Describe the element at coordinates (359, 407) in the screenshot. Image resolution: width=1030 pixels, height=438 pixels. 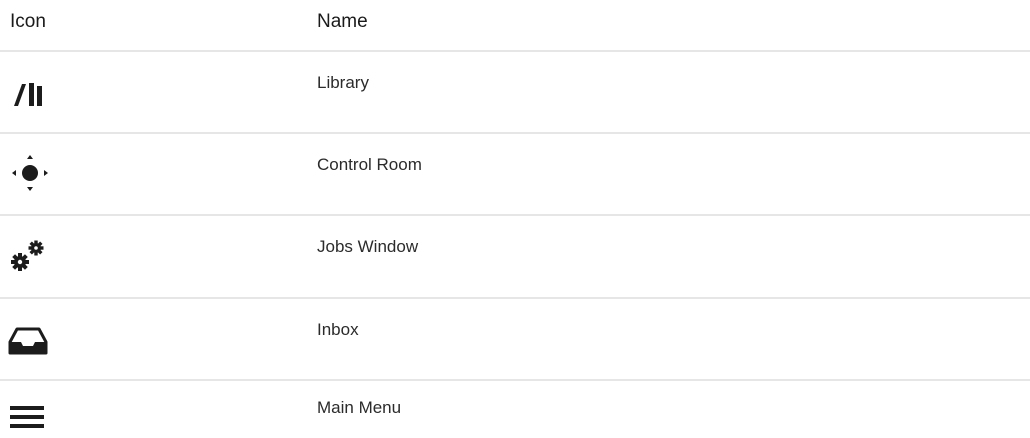
I see `row-name-main-menu: Main Menu` at that location.